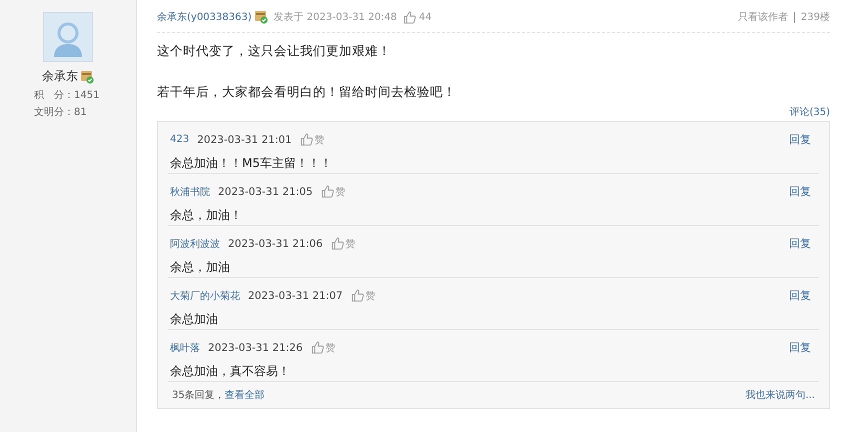  I want to click on comment-text: 余总，加油, so click(200, 267).